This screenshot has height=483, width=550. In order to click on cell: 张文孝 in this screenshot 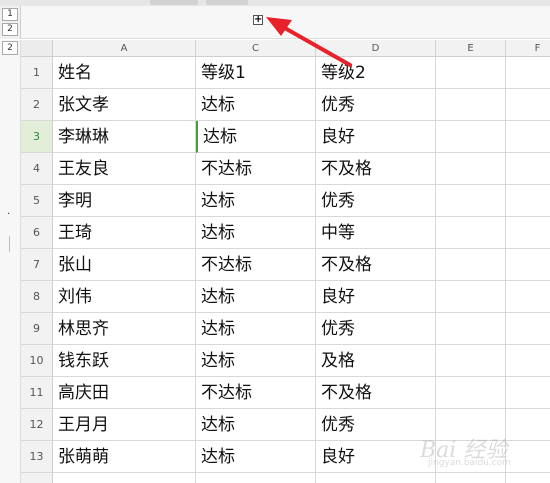, I will do `click(124, 105)`.